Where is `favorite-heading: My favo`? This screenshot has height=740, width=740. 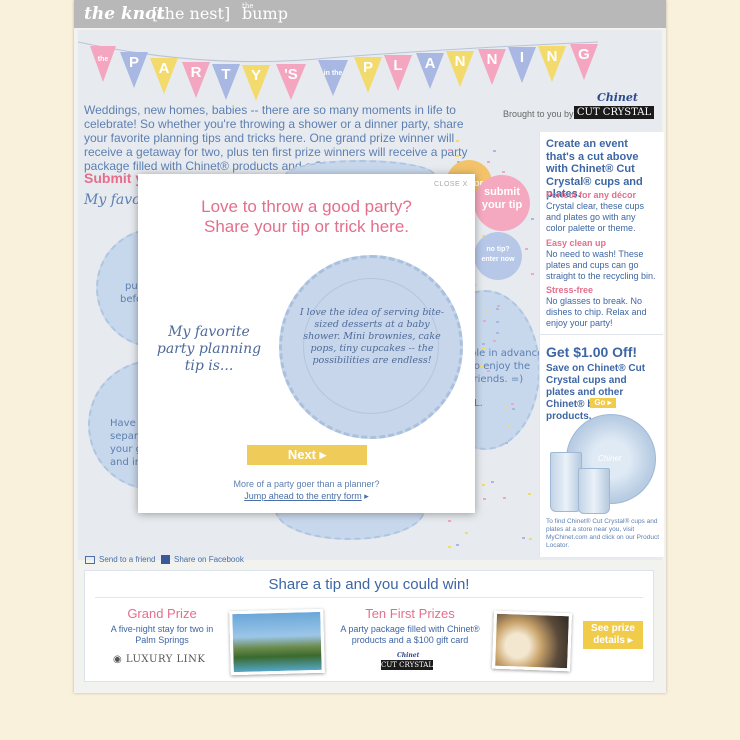
favorite-heading: My favo is located at coordinates (112, 200).